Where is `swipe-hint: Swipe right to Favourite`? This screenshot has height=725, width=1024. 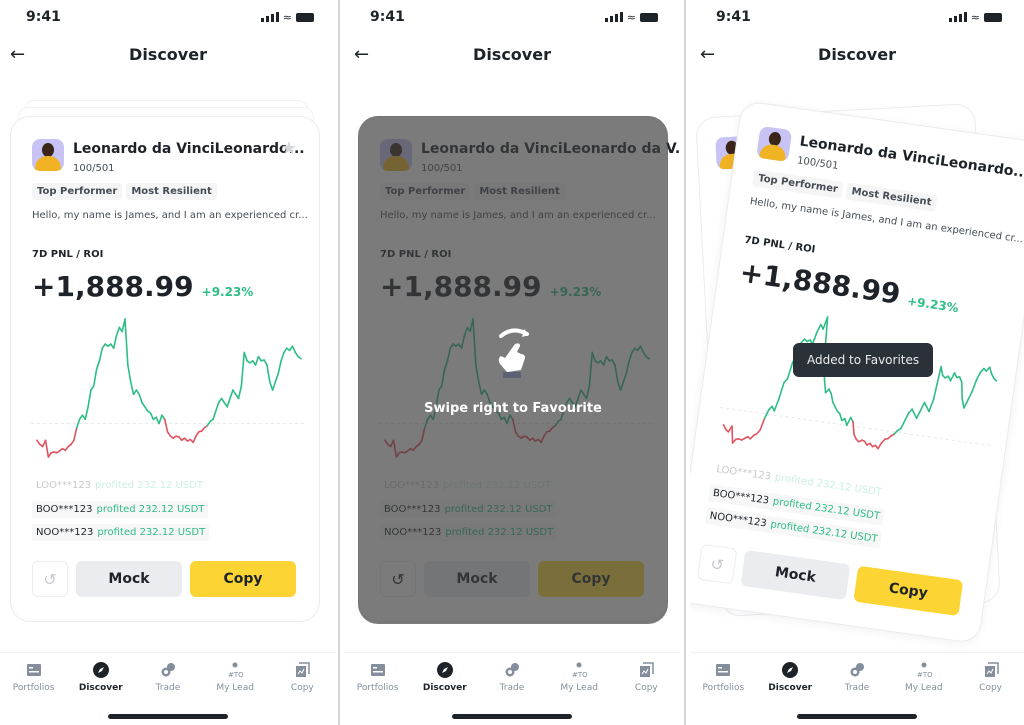 swipe-hint: Swipe right to Favourite is located at coordinates (513, 371).